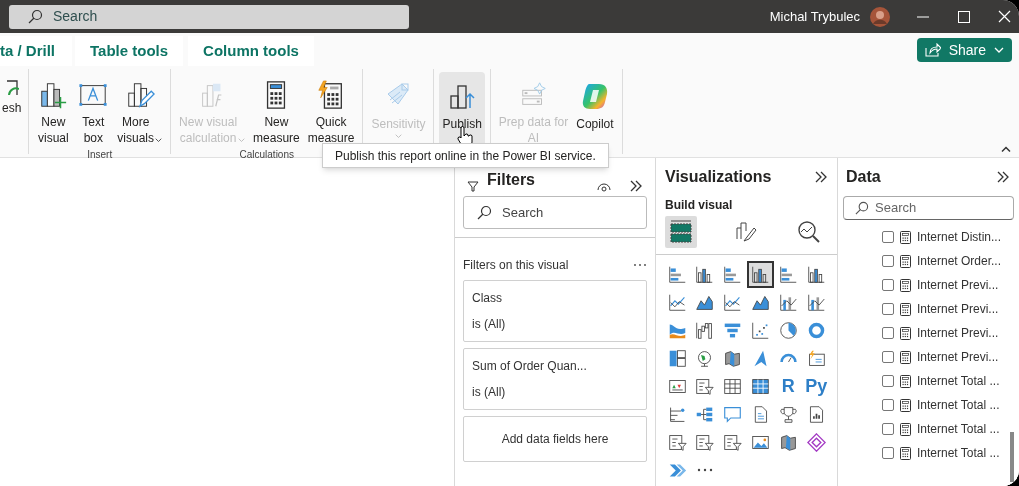  What do you see at coordinates (733, 414) in the screenshot?
I see `speech-bubble-icon` at bounding box center [733, 414].